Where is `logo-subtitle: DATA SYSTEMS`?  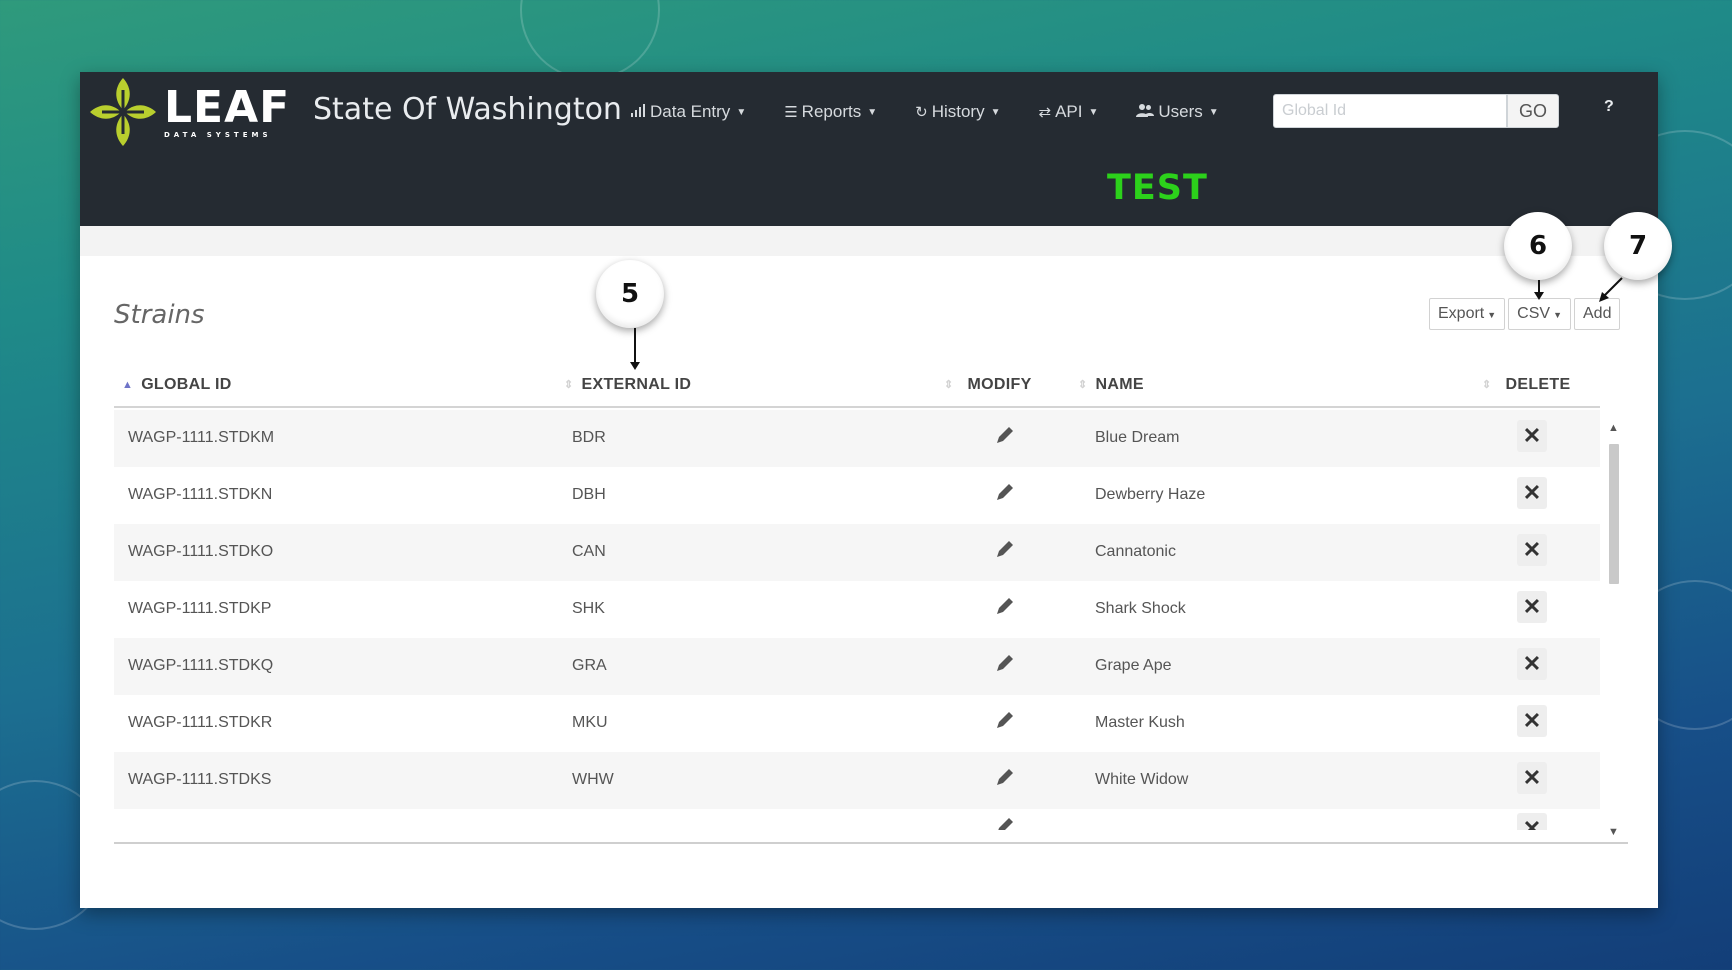
logo-subtitle: DATA SYSTEMS is located at coordinates (218, 134).